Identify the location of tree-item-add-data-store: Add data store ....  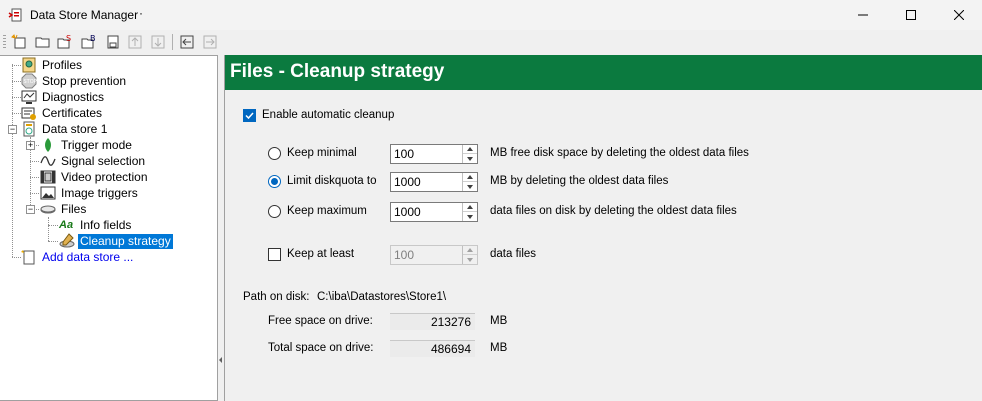
(78, 257).